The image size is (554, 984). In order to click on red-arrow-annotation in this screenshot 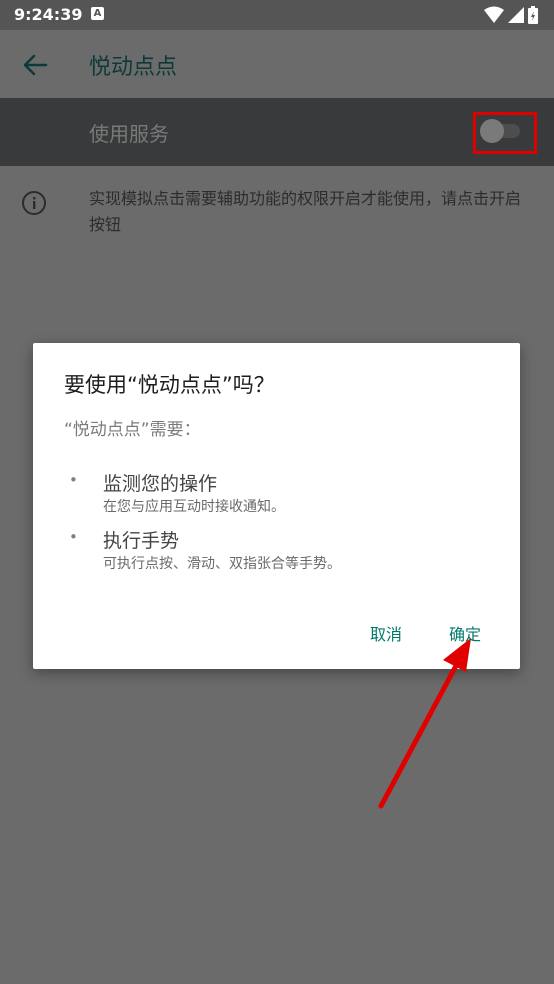, I will do `click(424, 723)`.